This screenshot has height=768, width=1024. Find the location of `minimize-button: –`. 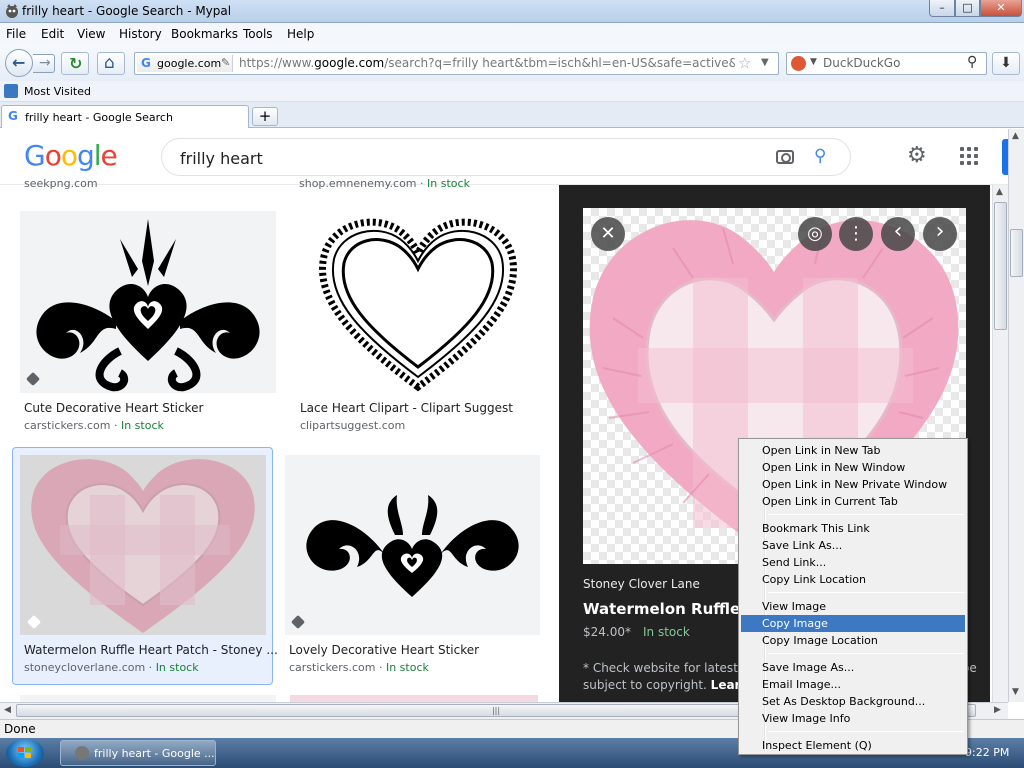

minimize-button: – is located at coordinates (942, 8).